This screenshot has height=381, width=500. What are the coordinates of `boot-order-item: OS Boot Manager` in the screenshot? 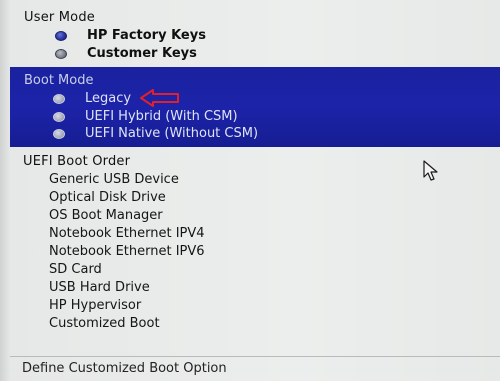 It's located at (106, 215).